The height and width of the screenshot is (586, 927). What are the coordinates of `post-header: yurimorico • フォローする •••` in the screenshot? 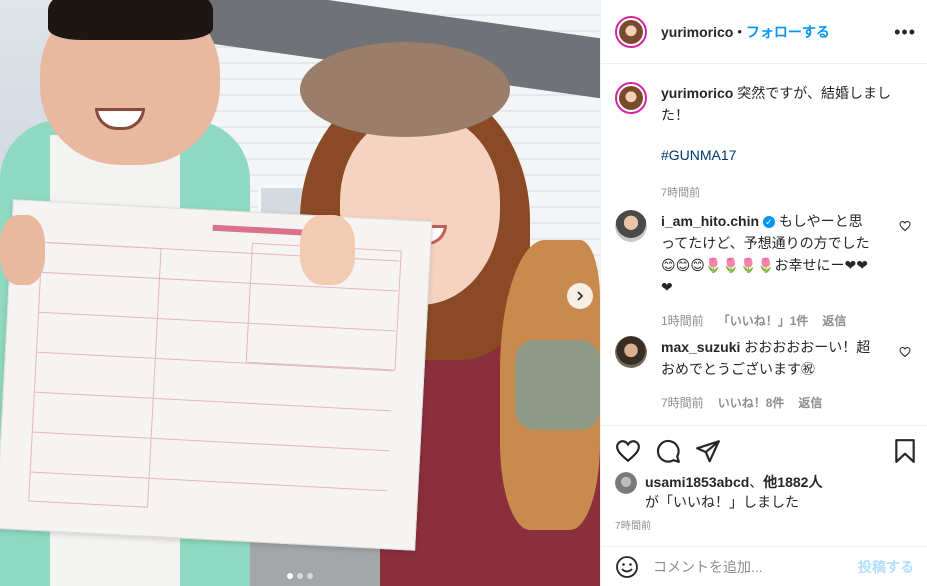 It's located at (764, 32).